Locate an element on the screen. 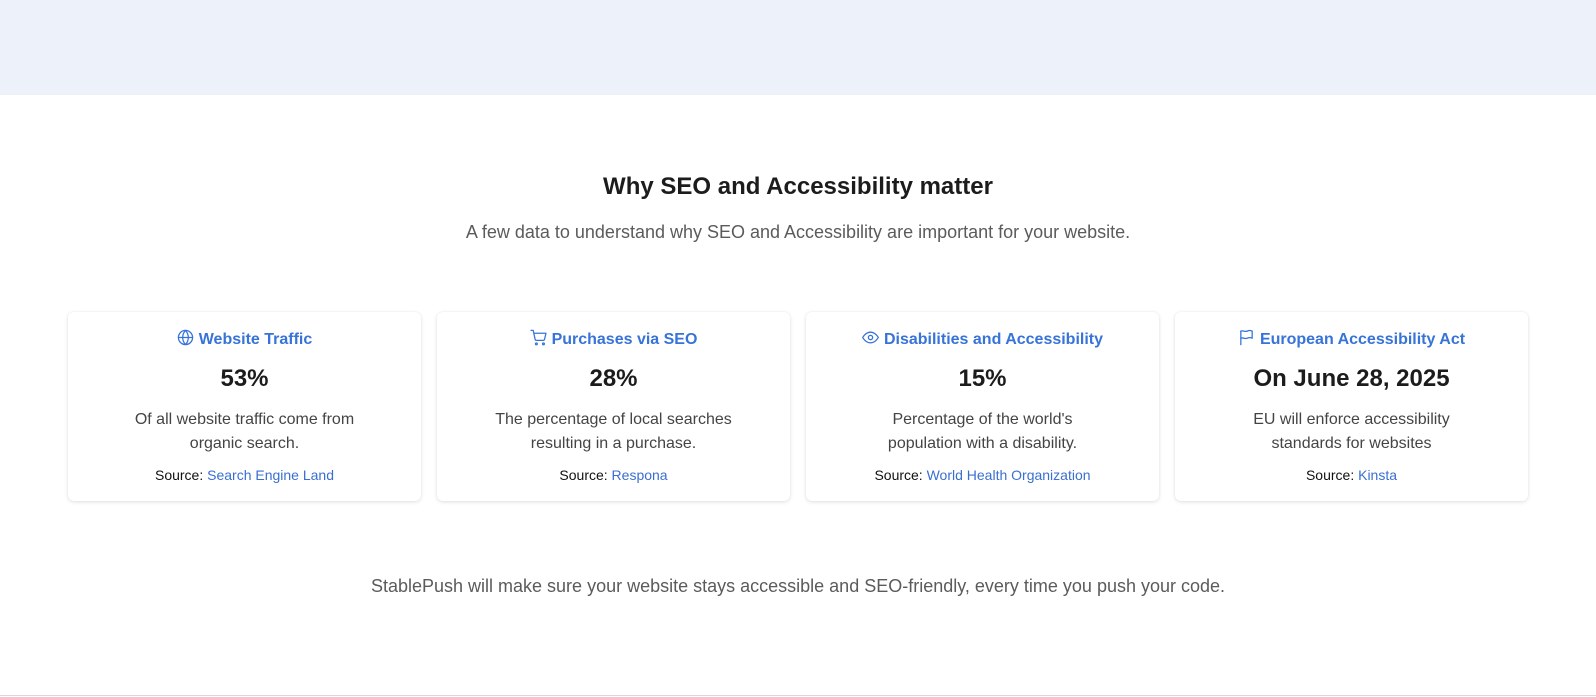 The image size is (1596, 697). top-header-band is located at coordinates (798, 47).